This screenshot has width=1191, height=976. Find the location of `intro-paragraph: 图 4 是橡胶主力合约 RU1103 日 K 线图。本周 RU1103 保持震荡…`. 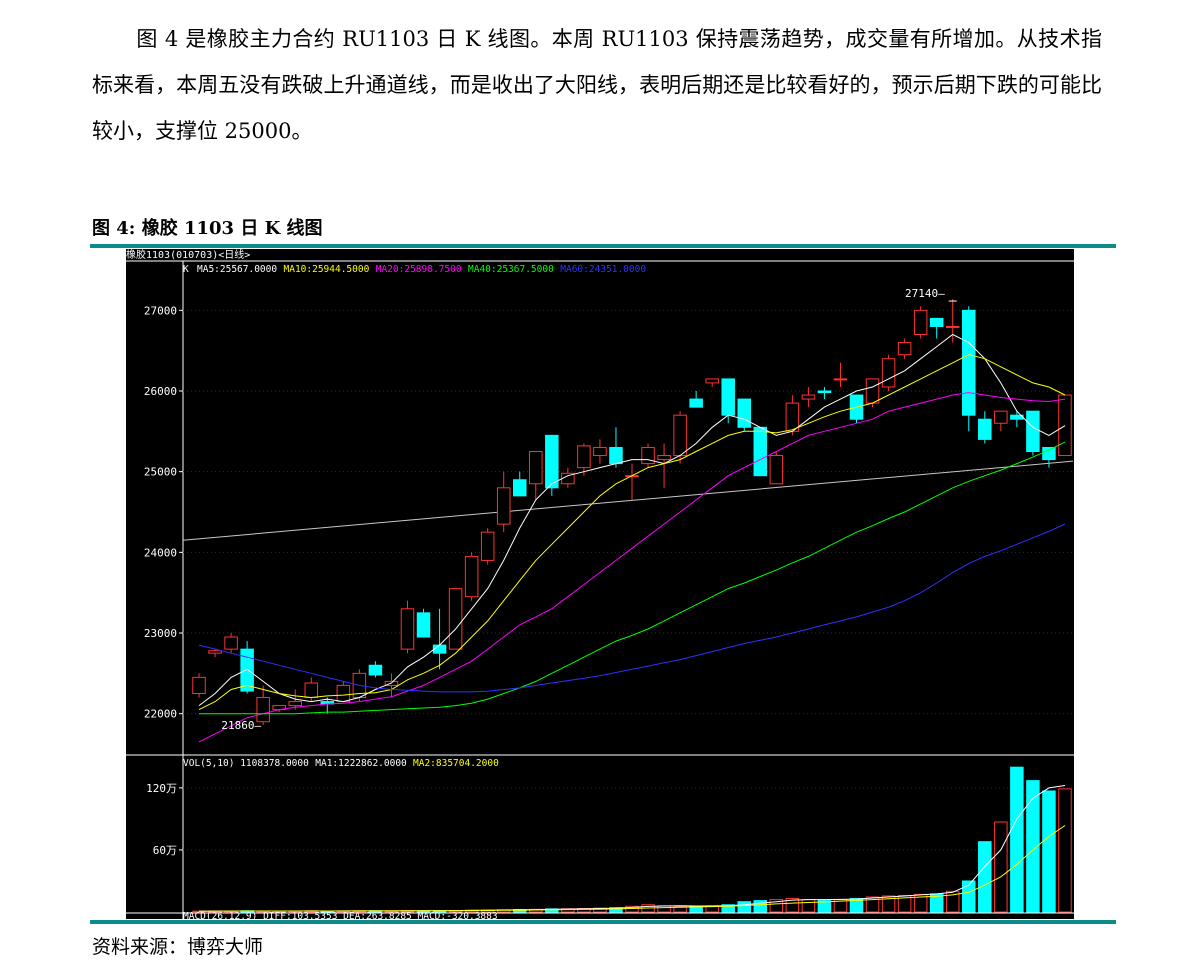

intro-paragraph: 图 4 是橡胶主力合约 RU1103 日 K 线图。本周 RU1103 保持震荡… is located at coordinates (597, 85).